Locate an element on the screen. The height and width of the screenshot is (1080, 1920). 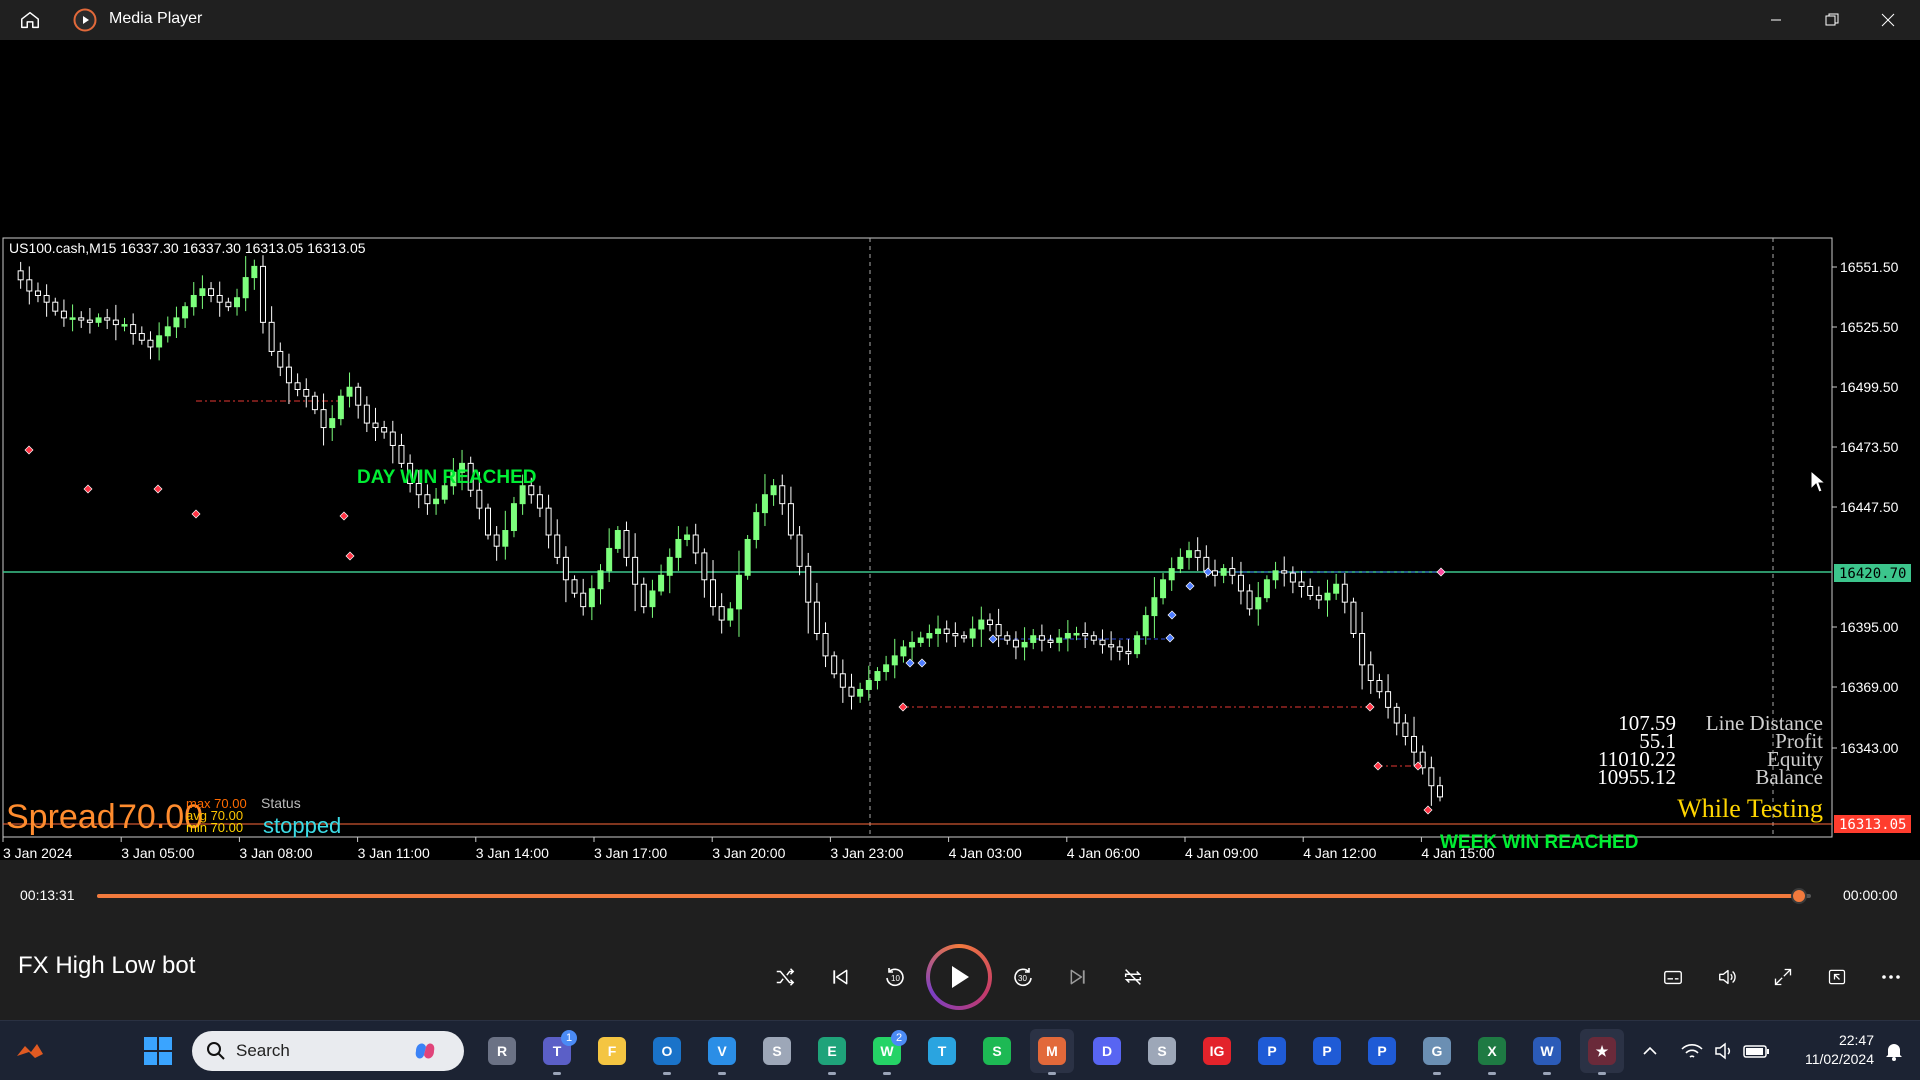
taskbar-outlook-button: O is located at coordinates (667, 1052).